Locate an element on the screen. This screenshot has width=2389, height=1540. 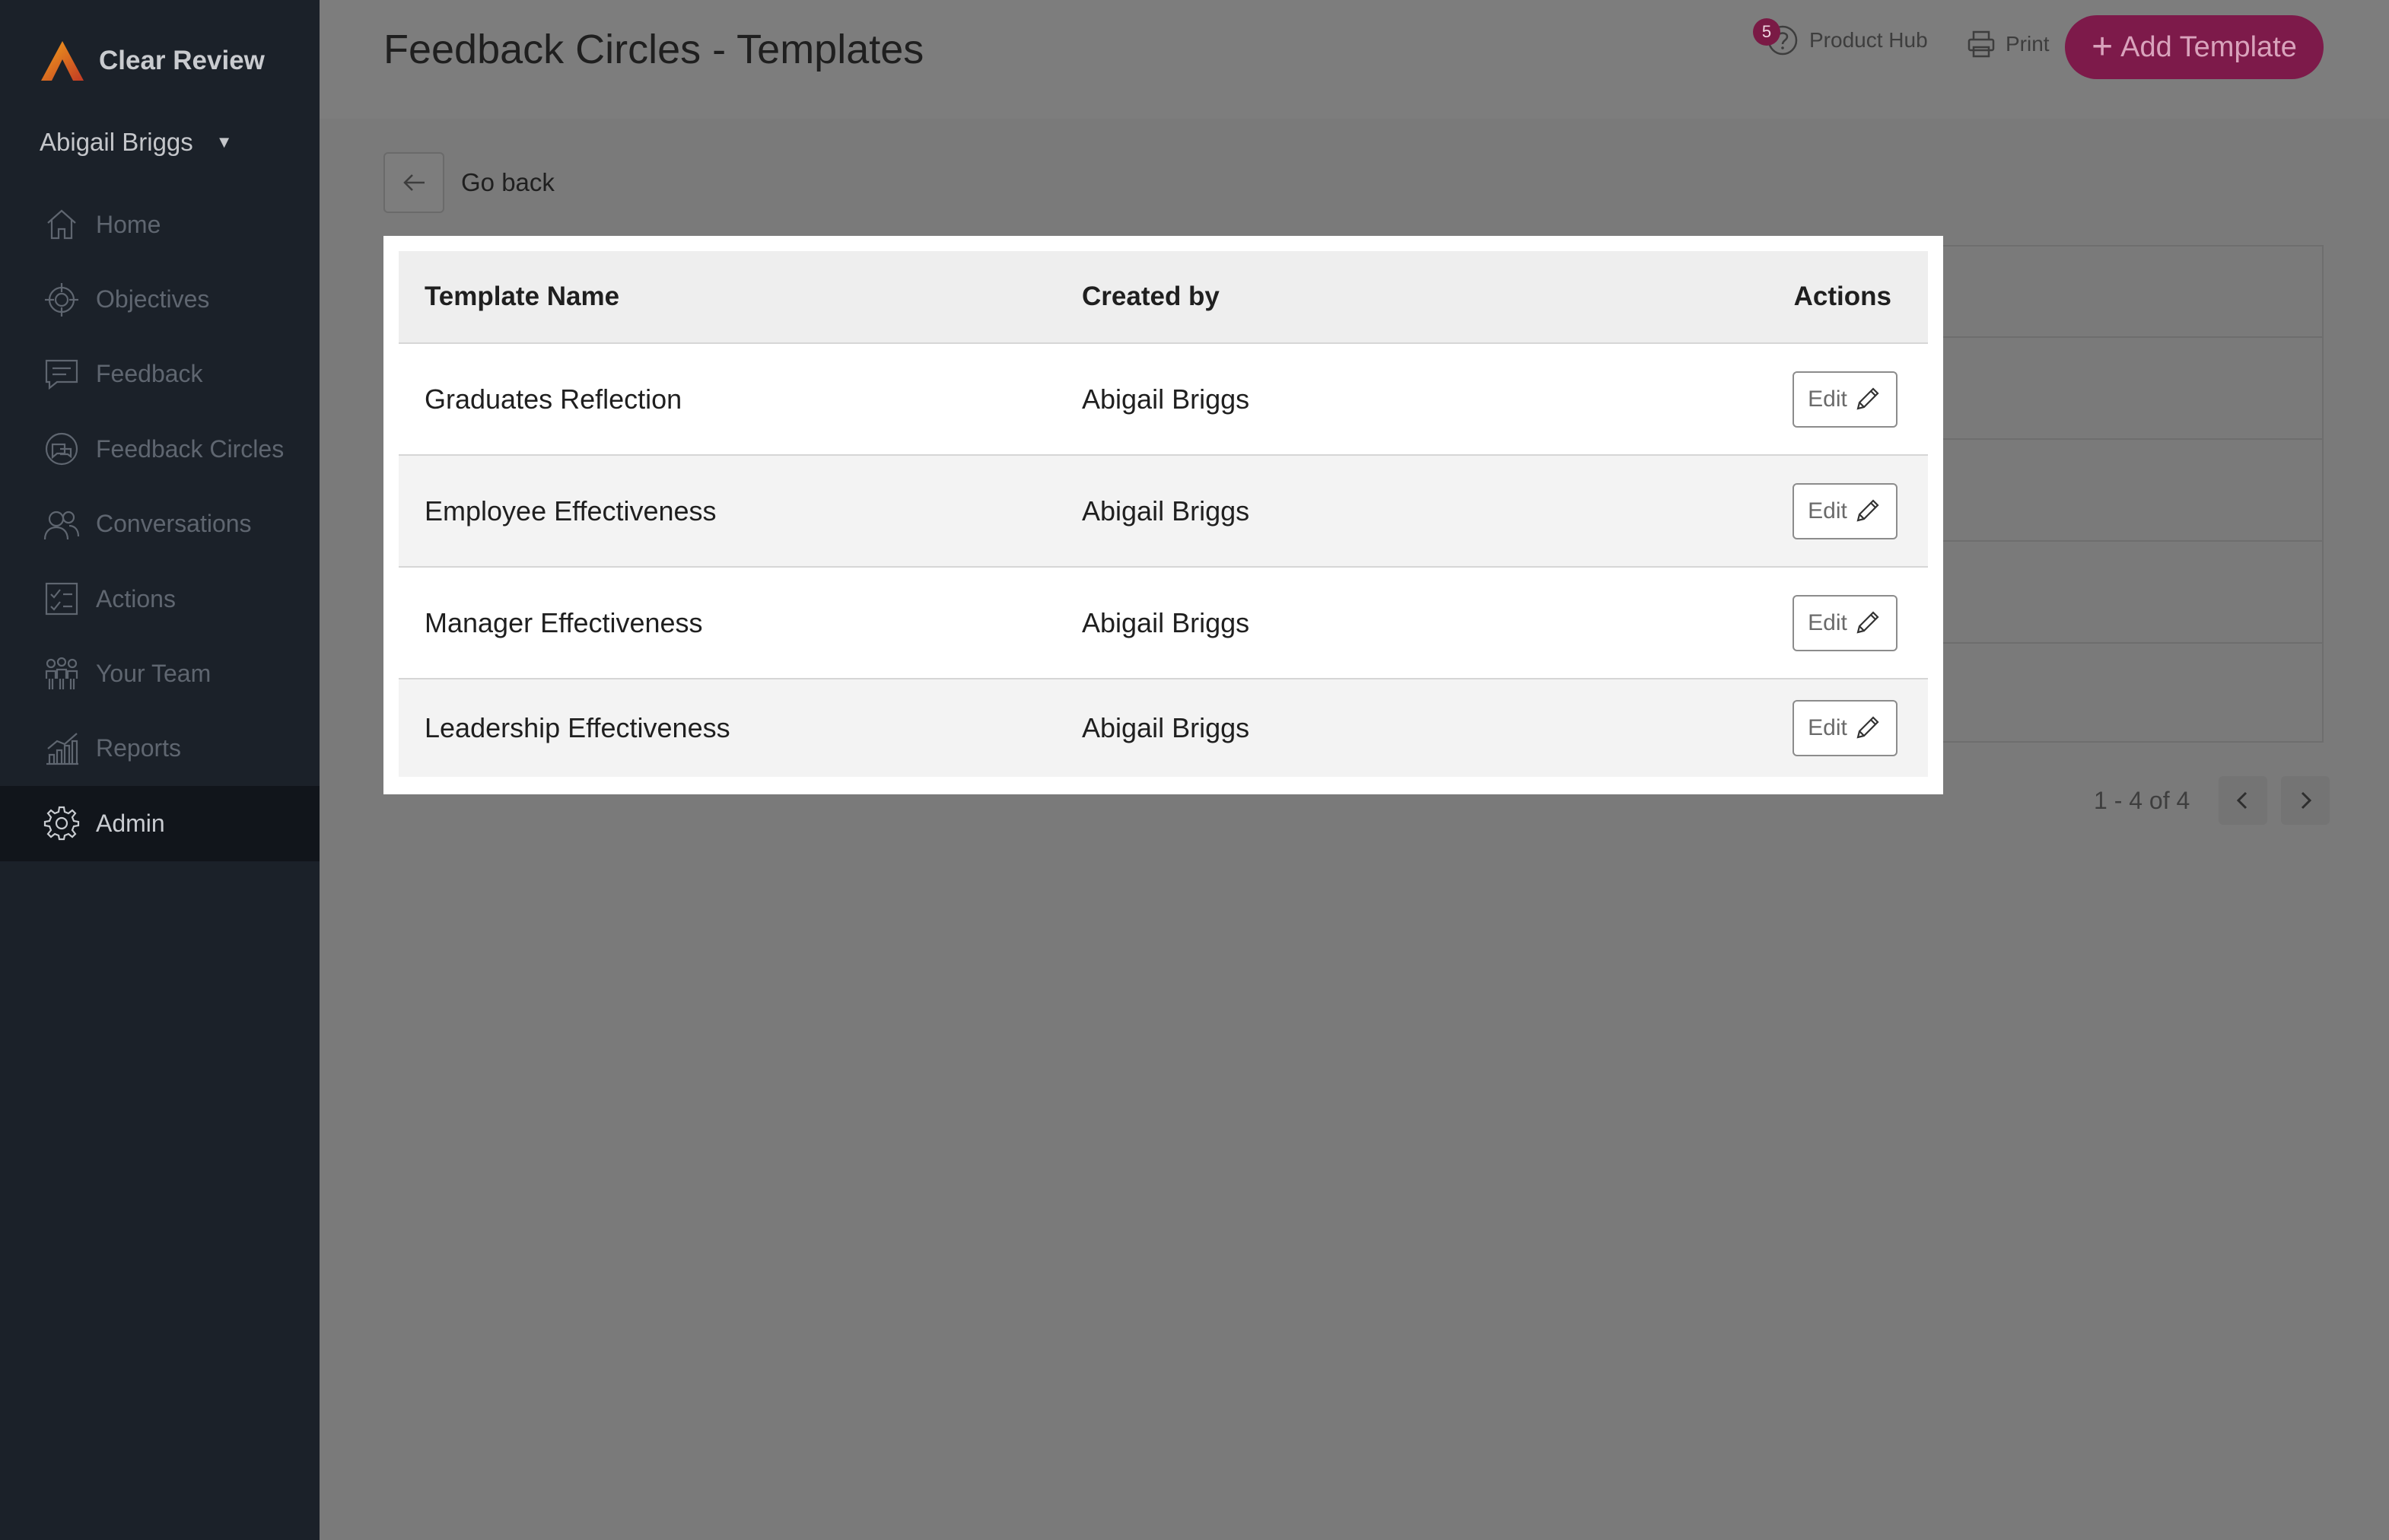
sidebar-item-admin: Admin is located at coordinates (160, 823).